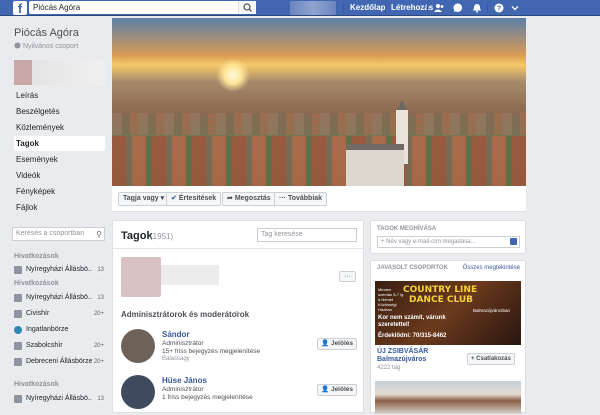 The height and width of the screenshot is (415, 600). I want to click on profile-avatar, so click(313, 8).